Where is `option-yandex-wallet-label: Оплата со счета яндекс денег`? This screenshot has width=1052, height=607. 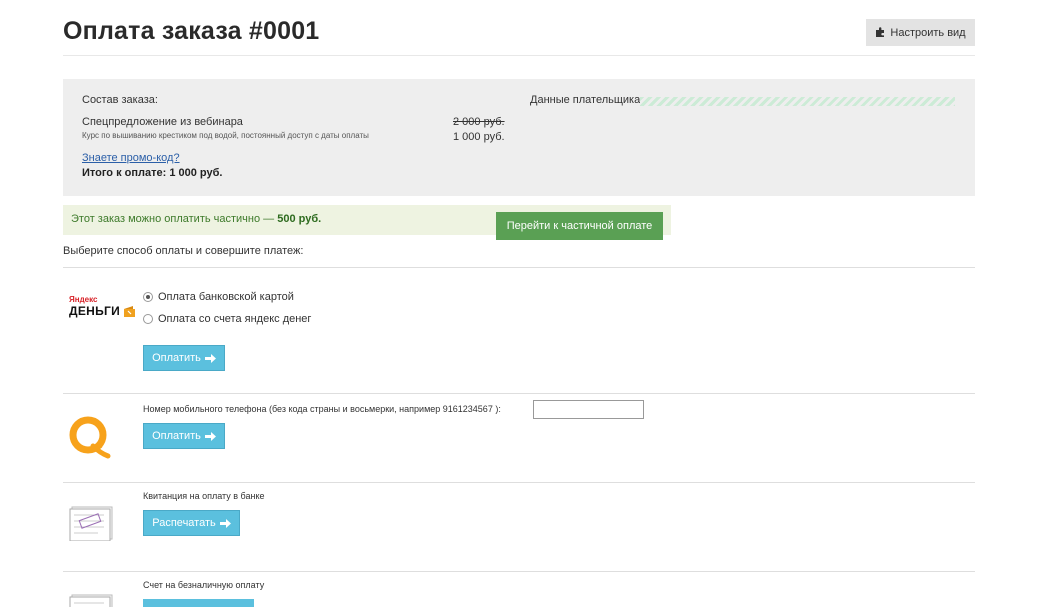
option-yandex-wallet-label: Оплата со счета яндекс денег is located at coordinates (235, 319).